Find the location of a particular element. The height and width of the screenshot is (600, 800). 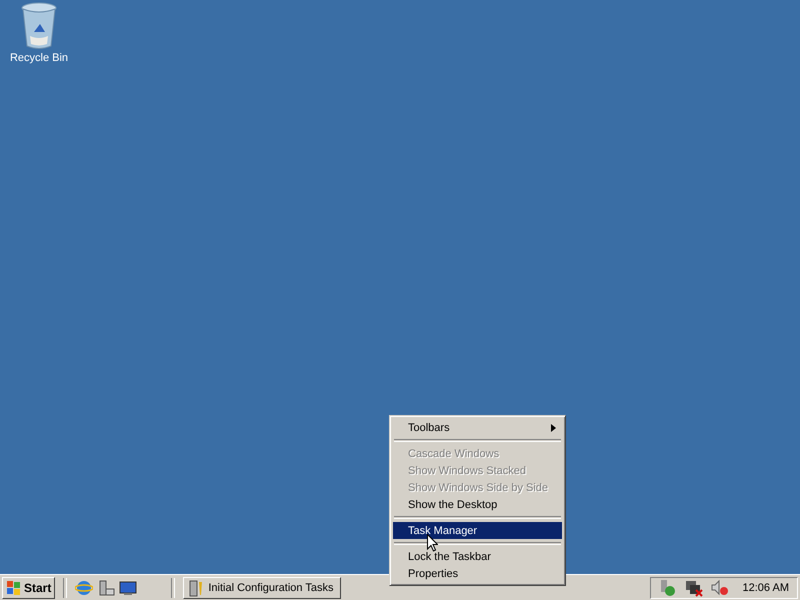

menu-item: Lock the Taskbar is located at coordinates (477, 556).